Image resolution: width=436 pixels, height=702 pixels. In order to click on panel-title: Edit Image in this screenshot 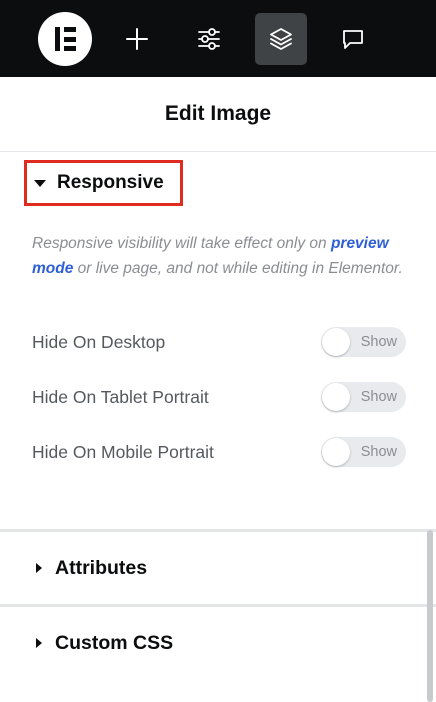, I will do `click(218, 113)`.